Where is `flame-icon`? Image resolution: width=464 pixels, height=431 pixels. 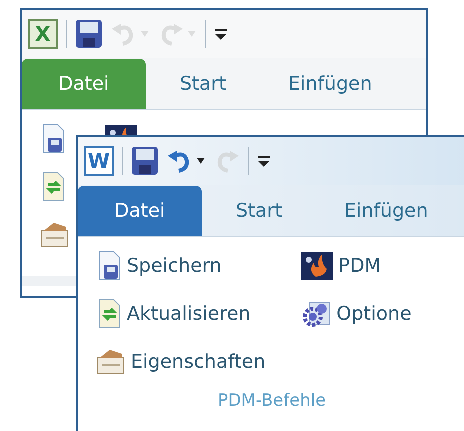
flame-icon is located at coordinates (317, 266).